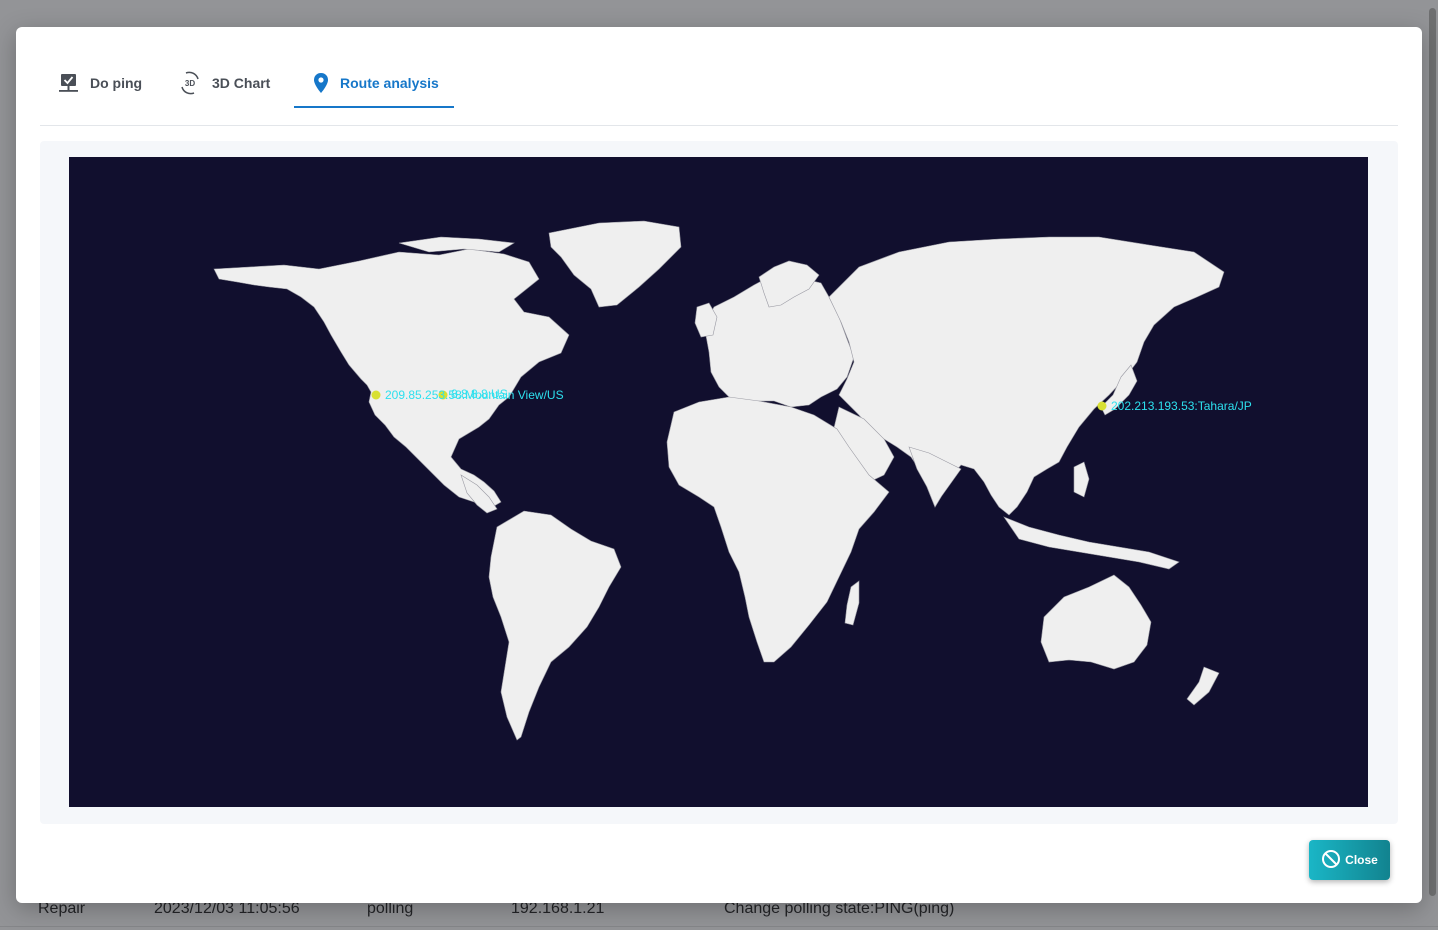  Describe the element at coordinates (1081, 479) in the screenshot. I see `land-philippines` at that location.